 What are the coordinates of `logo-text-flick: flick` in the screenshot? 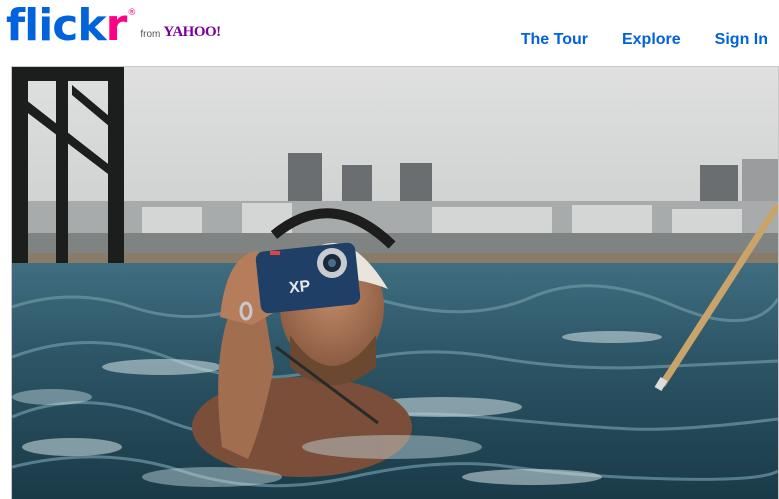 It's located at (56, 25).